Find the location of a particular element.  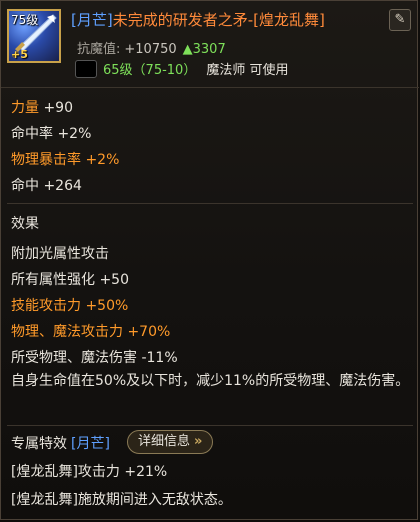

stat-label: 力量 is located at coordinates (25, 108).